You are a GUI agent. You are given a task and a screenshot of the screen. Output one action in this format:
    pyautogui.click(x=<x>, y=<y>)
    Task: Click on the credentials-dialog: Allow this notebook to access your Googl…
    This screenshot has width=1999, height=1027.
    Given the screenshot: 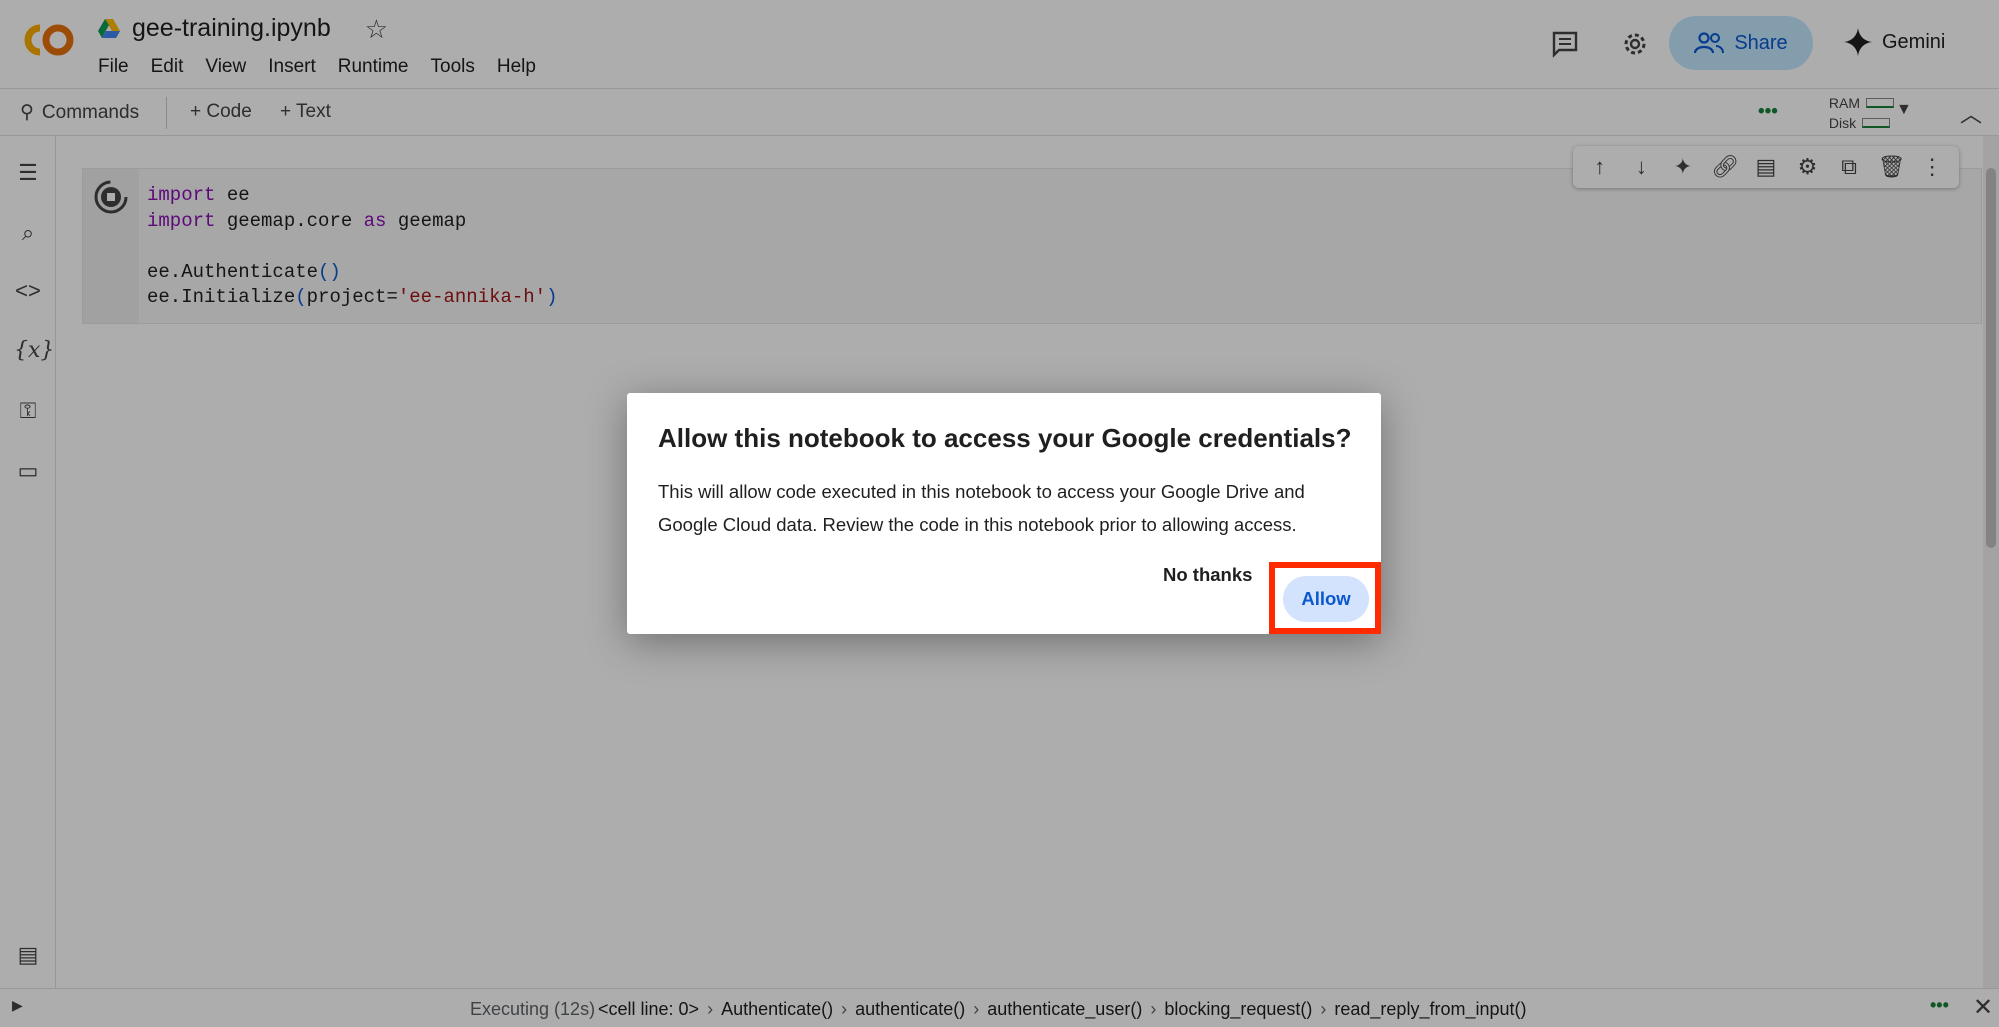 What is the action you would take?
    pyautogui.click(x=1004, y=513)
    